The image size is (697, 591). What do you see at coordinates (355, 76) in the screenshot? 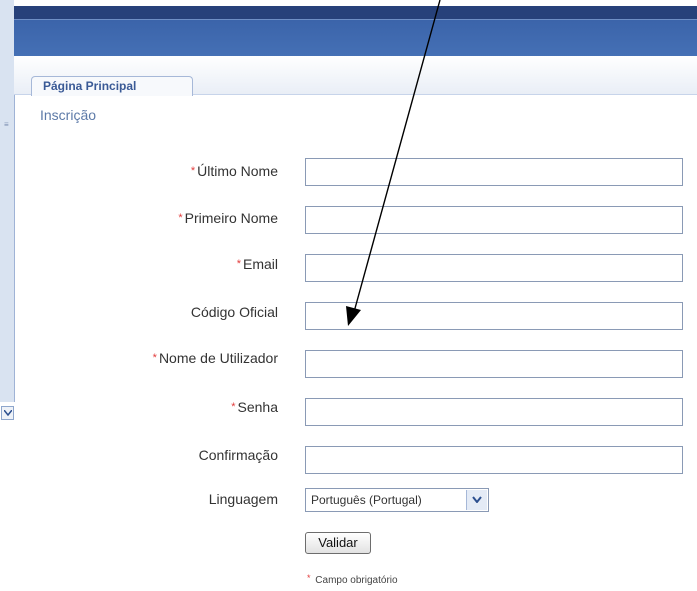
I see `tab-bar: Página Principal` at bounding box center [355, 76].